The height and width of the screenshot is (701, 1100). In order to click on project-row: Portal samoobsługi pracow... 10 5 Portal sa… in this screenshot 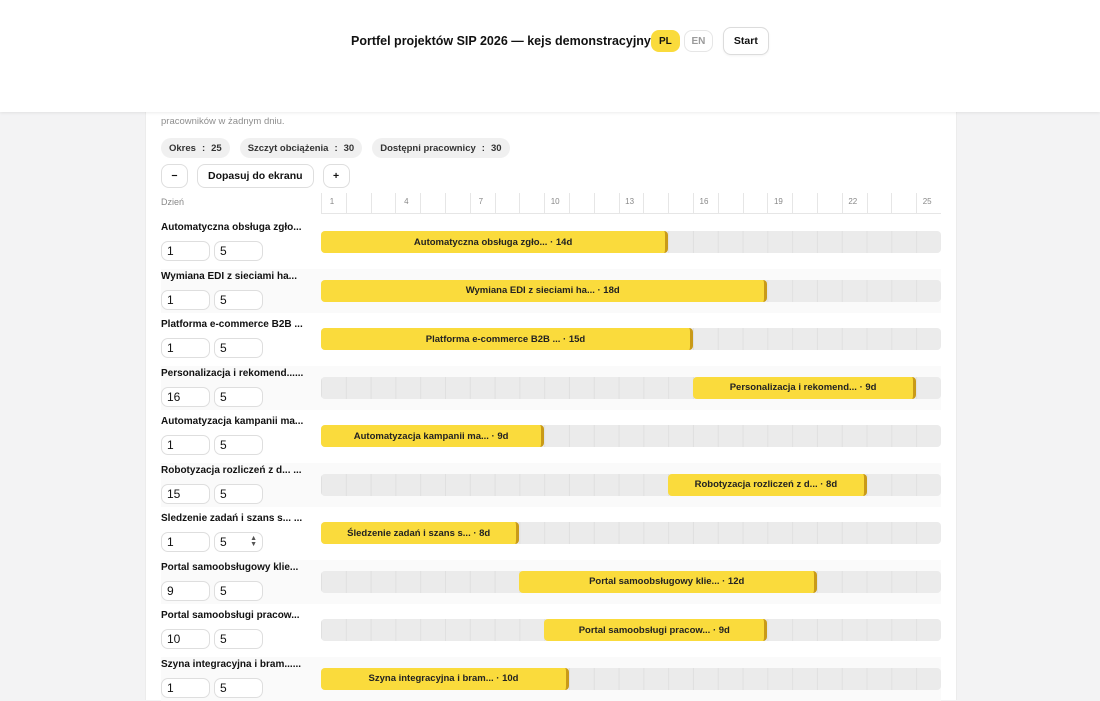, I will do `click(551, 630)`.